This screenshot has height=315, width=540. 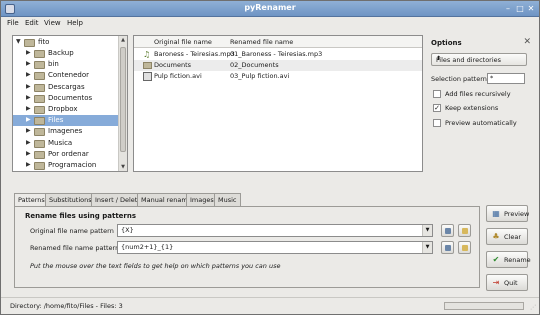 I want to click on original-pattern-input: {X} ▼, so click(x=275, y=230).